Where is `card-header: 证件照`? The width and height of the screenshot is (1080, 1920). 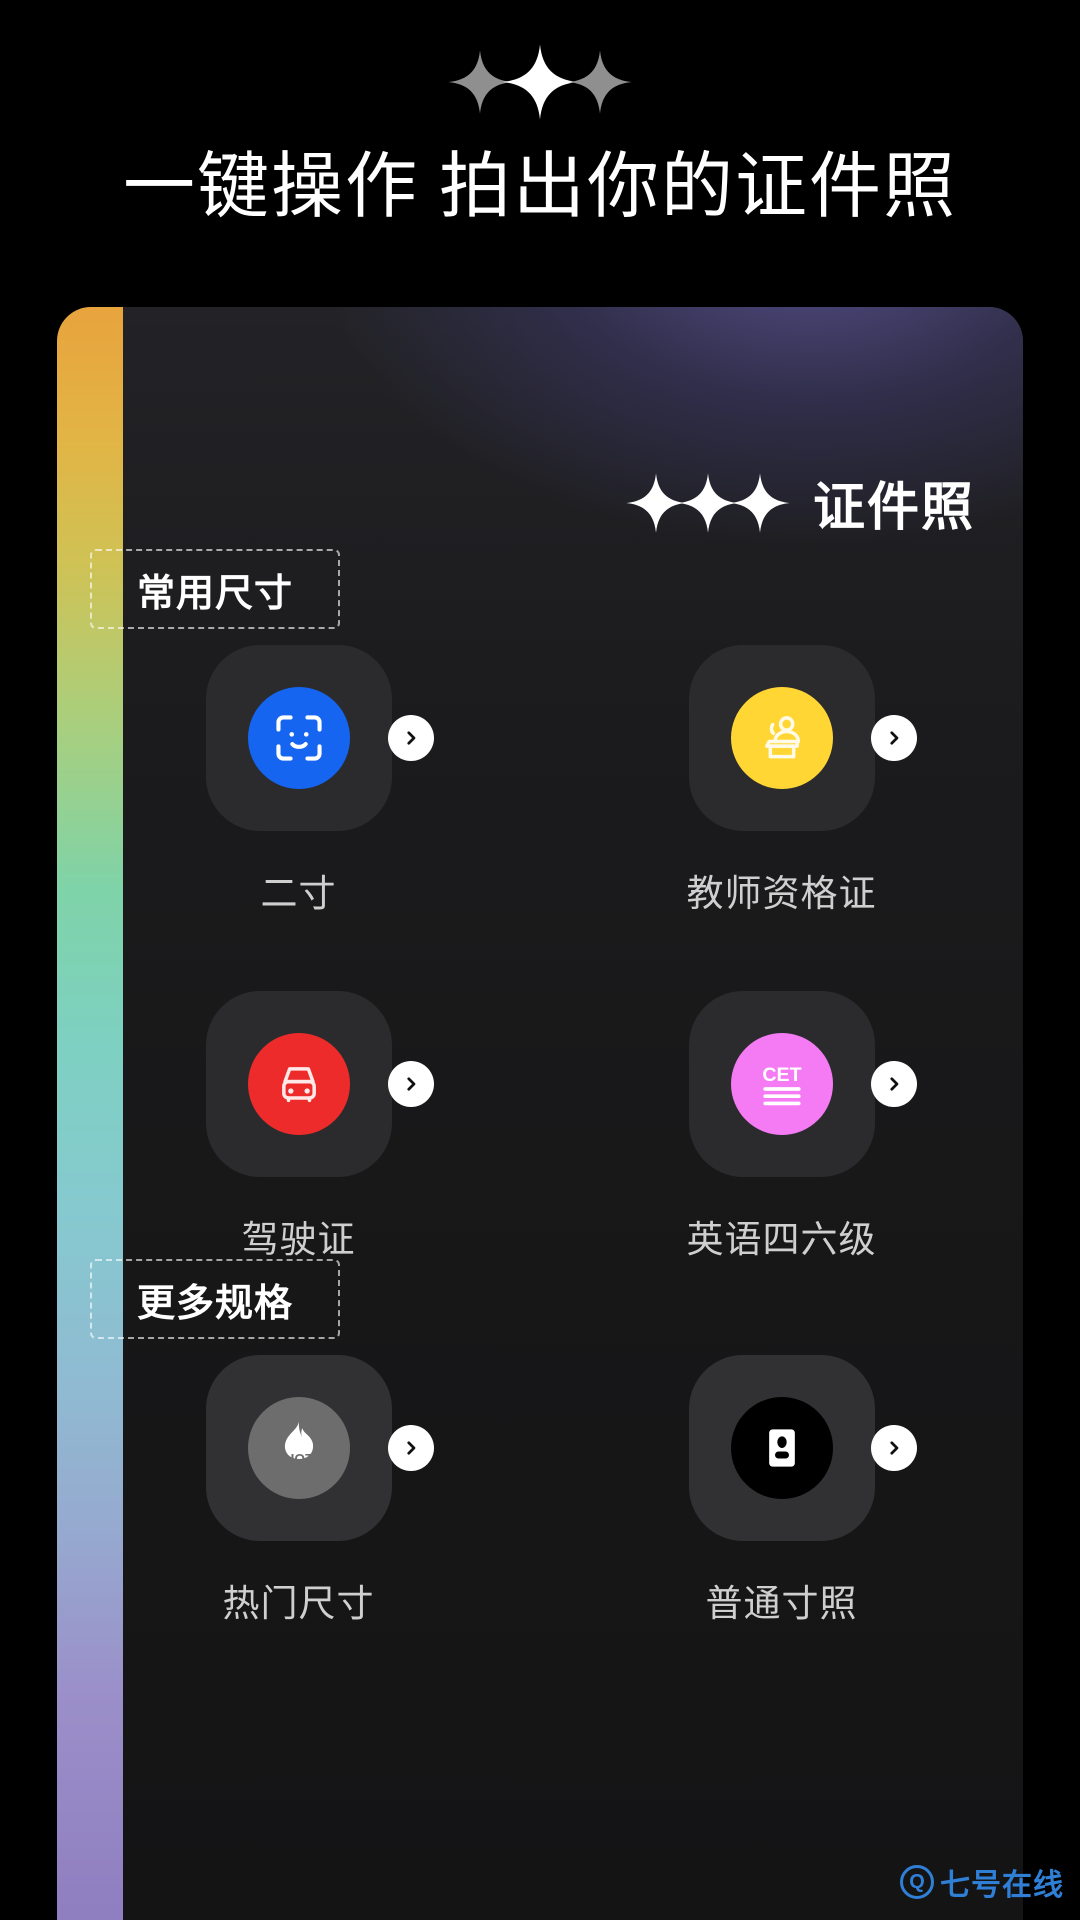 card-header: 证件照 is located at coordinates (800, 502).